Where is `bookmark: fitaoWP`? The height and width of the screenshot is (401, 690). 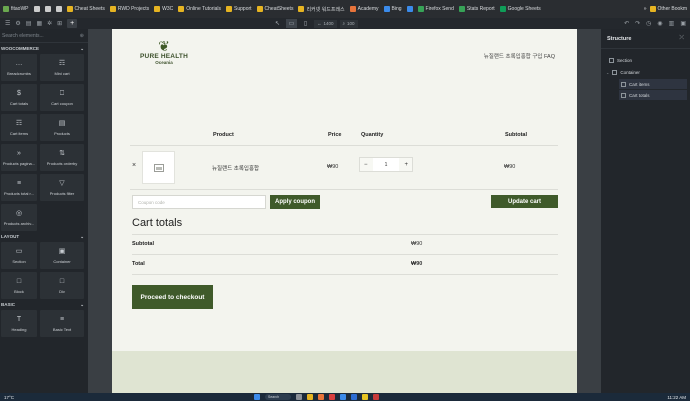
bookmark: fitaoWP is located at coordinates (16, 9).